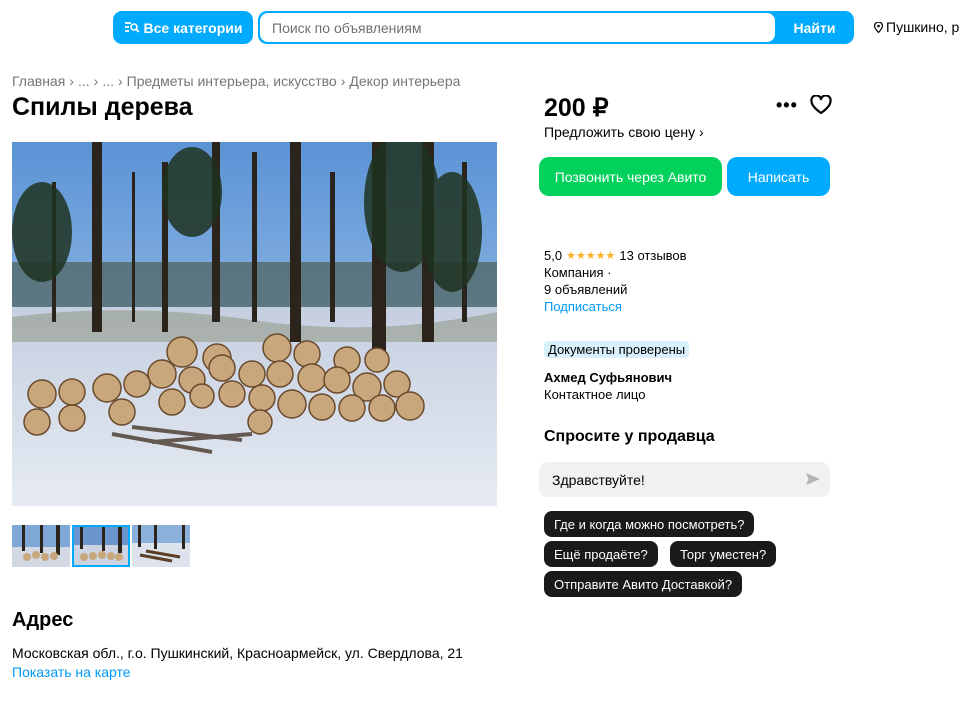 The image size is (960, 720). What do you see at coordinates (595, 394) in the screenshot?
I see `contact-role: Контактное лицо` at bounding box center [595, 394].